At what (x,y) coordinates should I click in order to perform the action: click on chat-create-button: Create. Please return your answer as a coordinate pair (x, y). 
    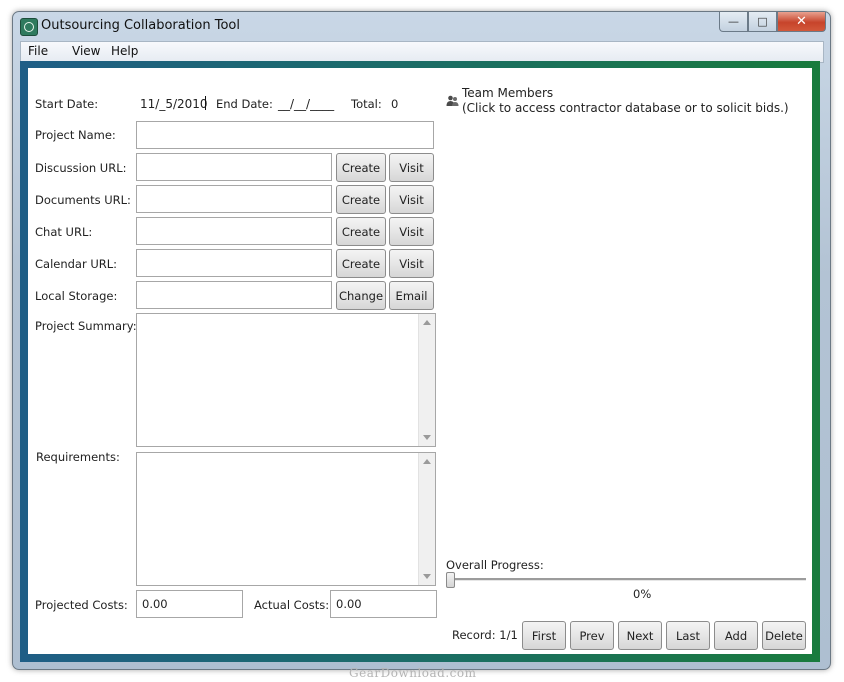
    Looking at the image, I should click on (361, 231).